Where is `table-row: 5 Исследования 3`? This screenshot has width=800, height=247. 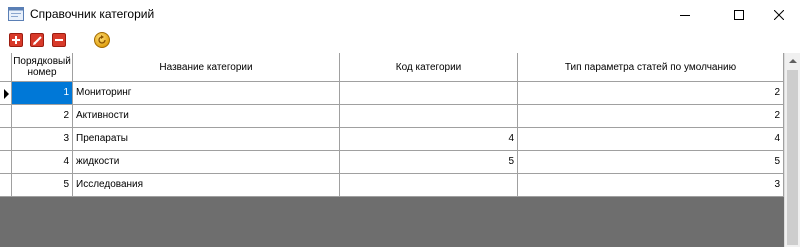 table-row: 5 Исследования 3 is located at coordinates (392, 185).